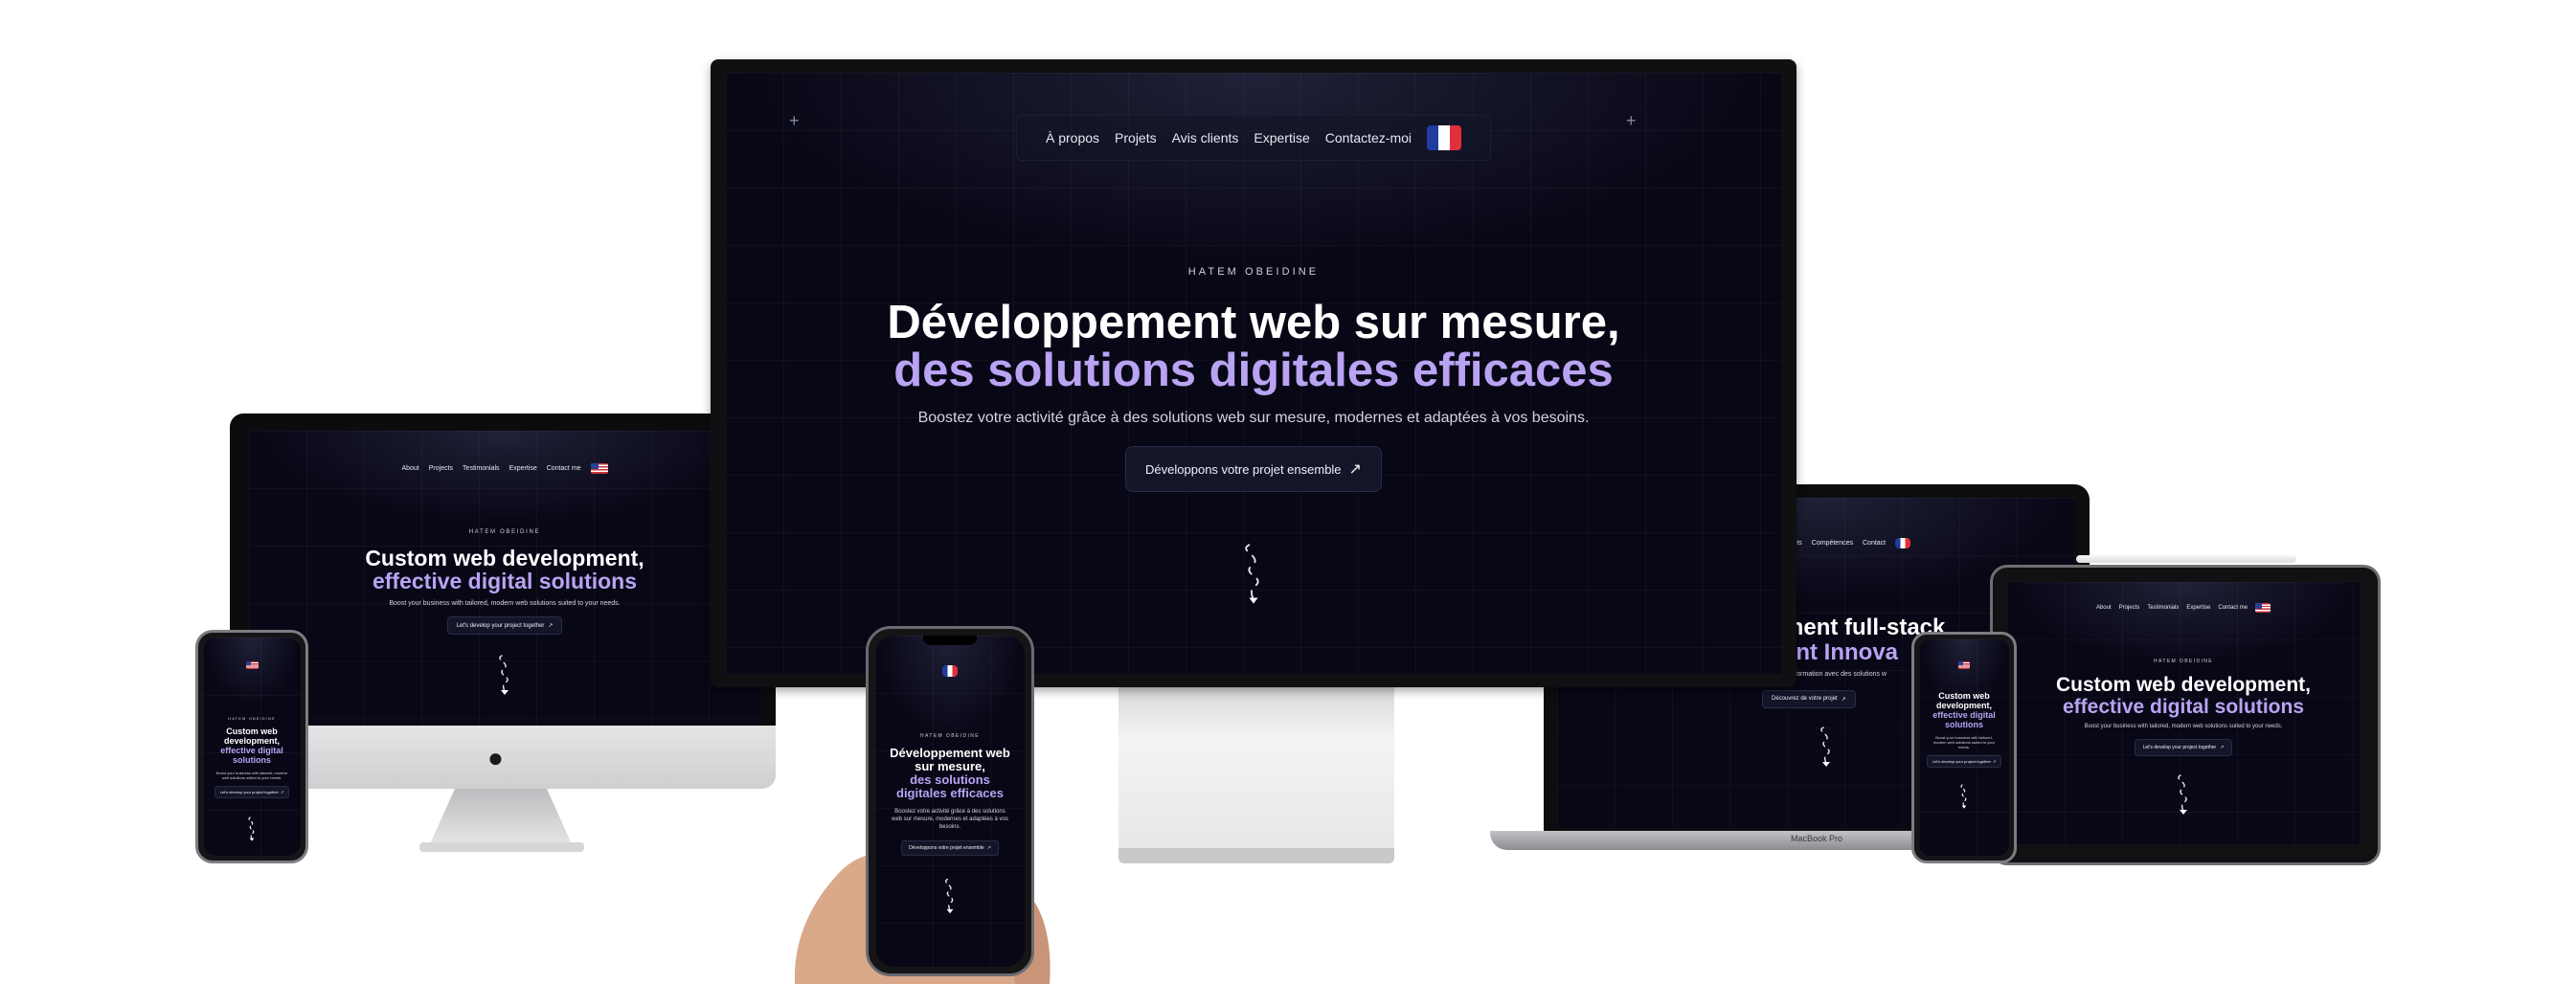  I want to click on nav-item-apropos: À propos, so click(1072, 137).